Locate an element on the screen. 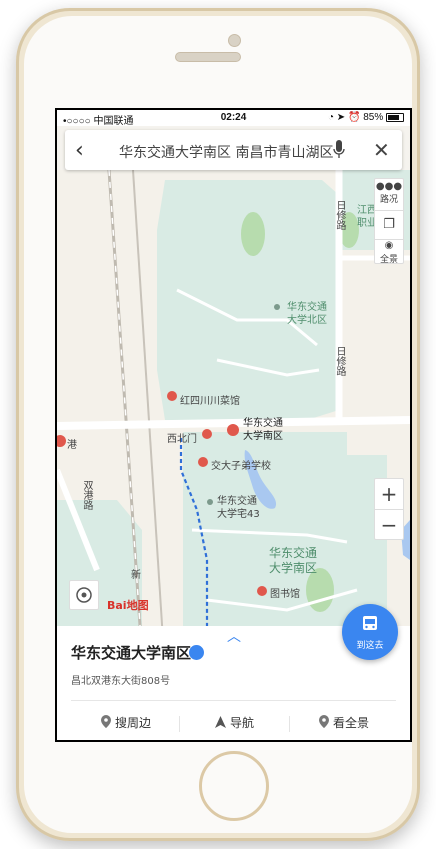 Image resolution: width=436 pixels, height=849 pixels. navigate-button: 导航 is located at coordinates (234, 723).